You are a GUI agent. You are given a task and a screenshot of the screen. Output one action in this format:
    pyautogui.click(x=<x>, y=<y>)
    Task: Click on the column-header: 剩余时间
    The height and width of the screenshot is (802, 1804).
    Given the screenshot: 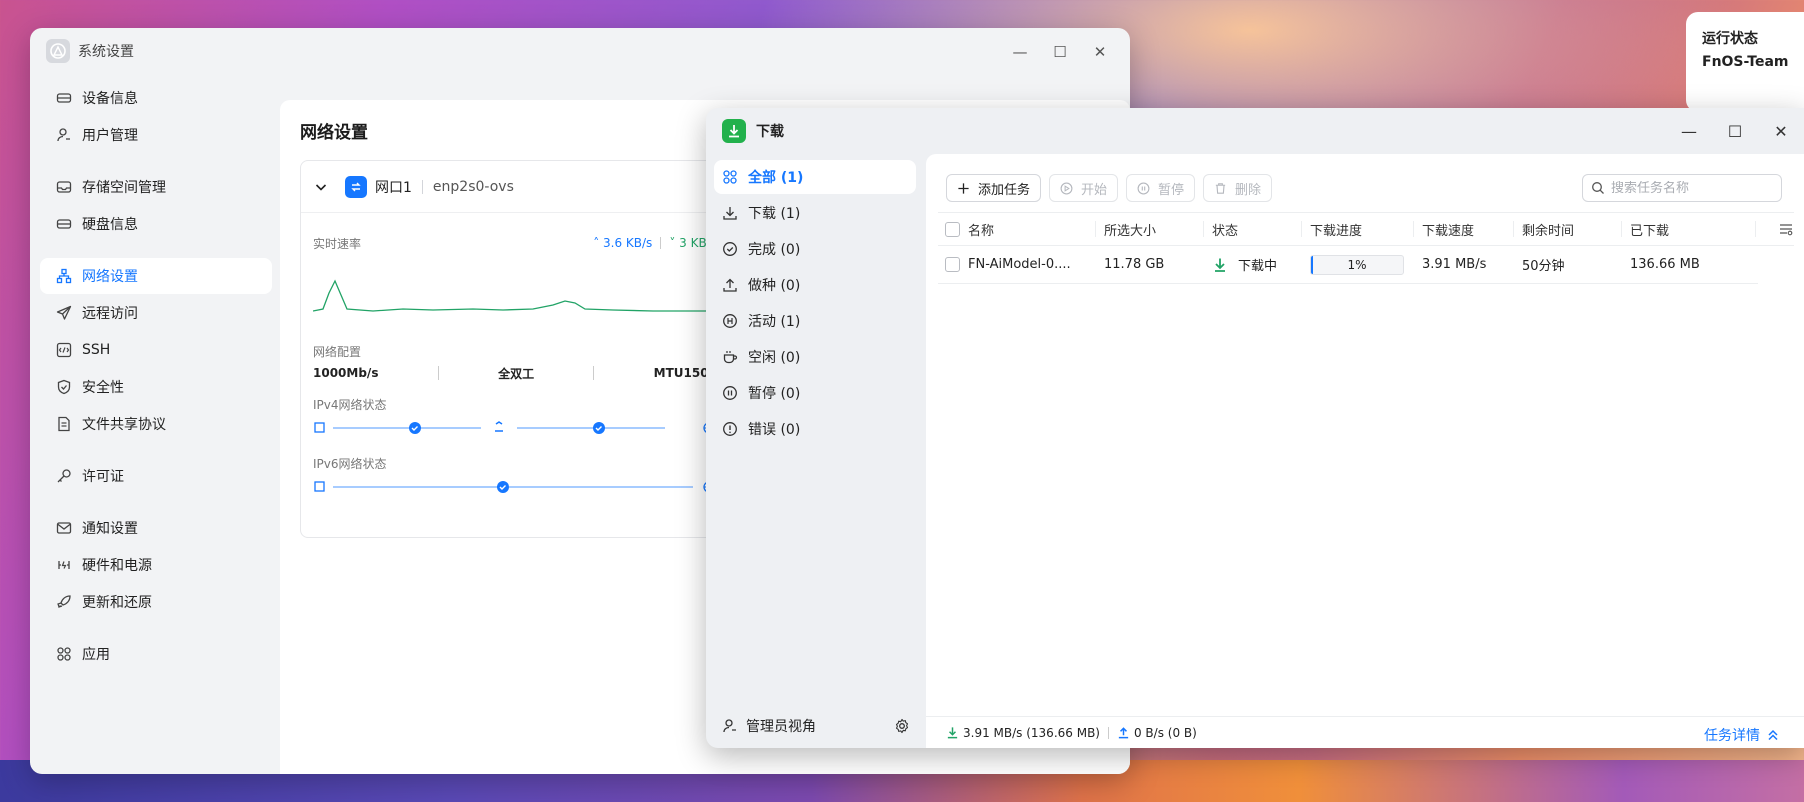 What is the action you would take?
    pyautogui.click(x=1568, y=229)
    